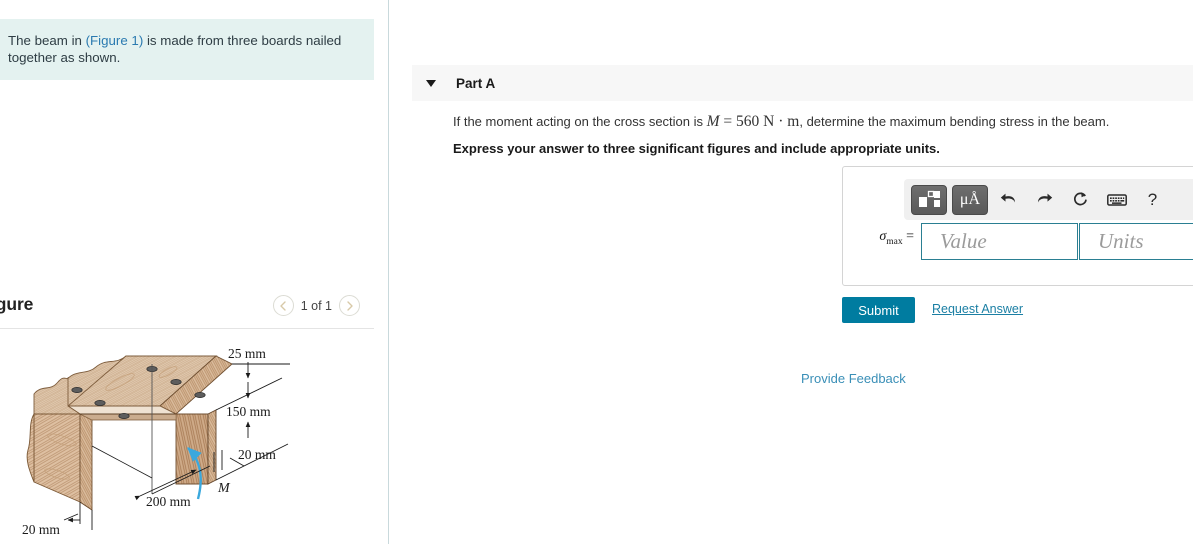  I want to click on dim-150mm-label: 150 mm, so click(248, 411).